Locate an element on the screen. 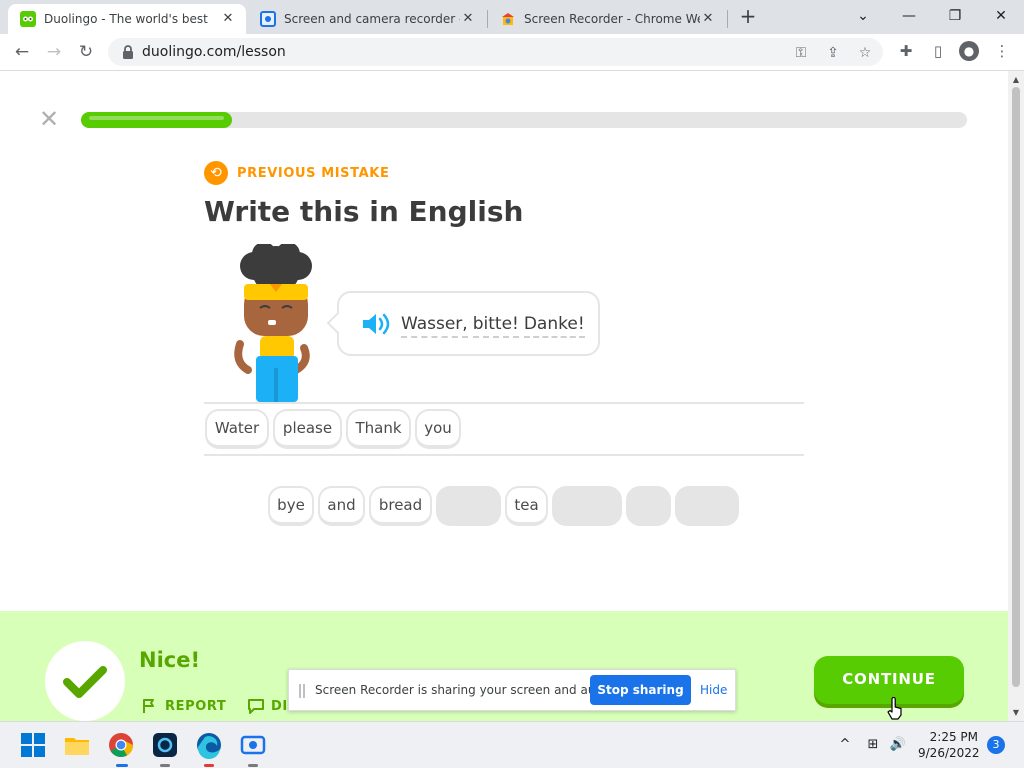 Image resolution: width=1024 pixels, height=768 pixels. clock-time: 2:25 PM is located at coordinates (953, 737).